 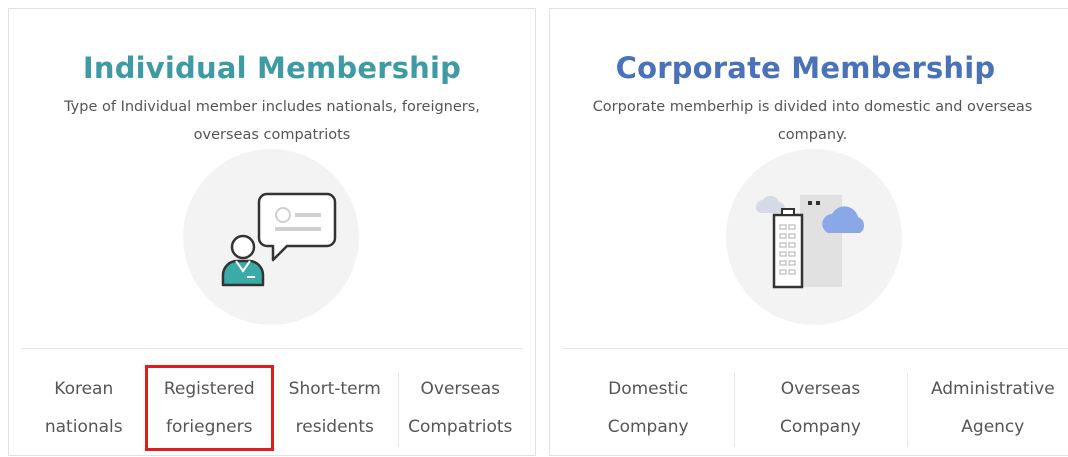 I want to click on member-type-korean-nationals: Korean nationals, so click(x=84, y=408).